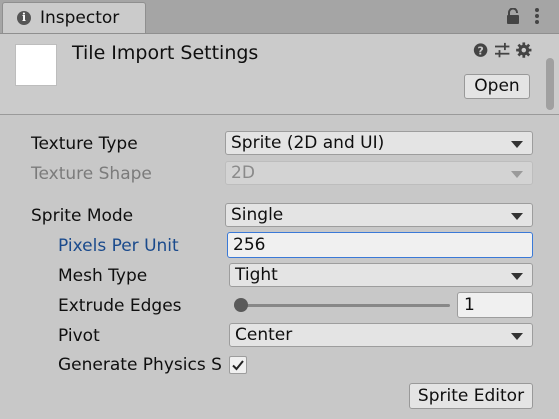  I want to click on info-icon: i, so click(24, 18).